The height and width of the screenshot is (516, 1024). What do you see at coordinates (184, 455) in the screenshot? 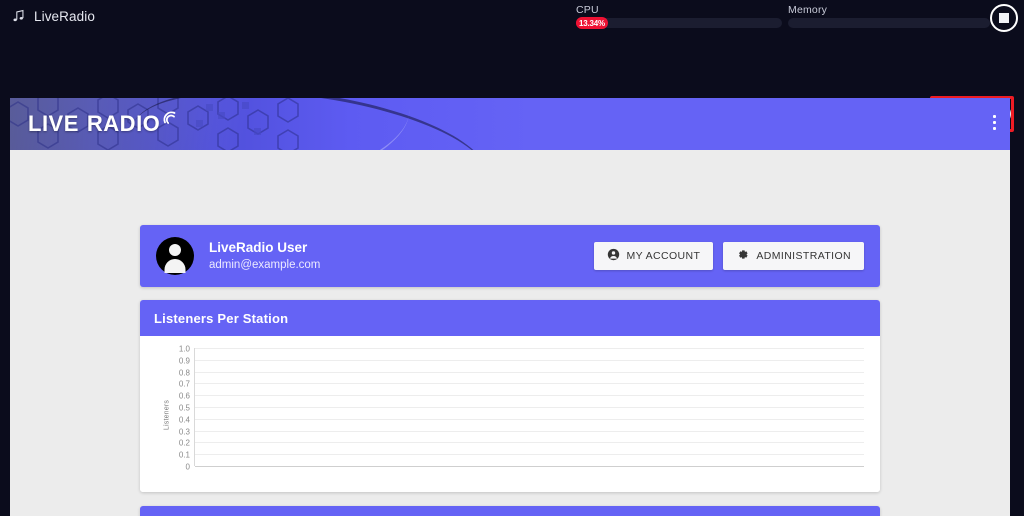
I see `y-axis-tick: 0.1` at bounding box center [184, 455].